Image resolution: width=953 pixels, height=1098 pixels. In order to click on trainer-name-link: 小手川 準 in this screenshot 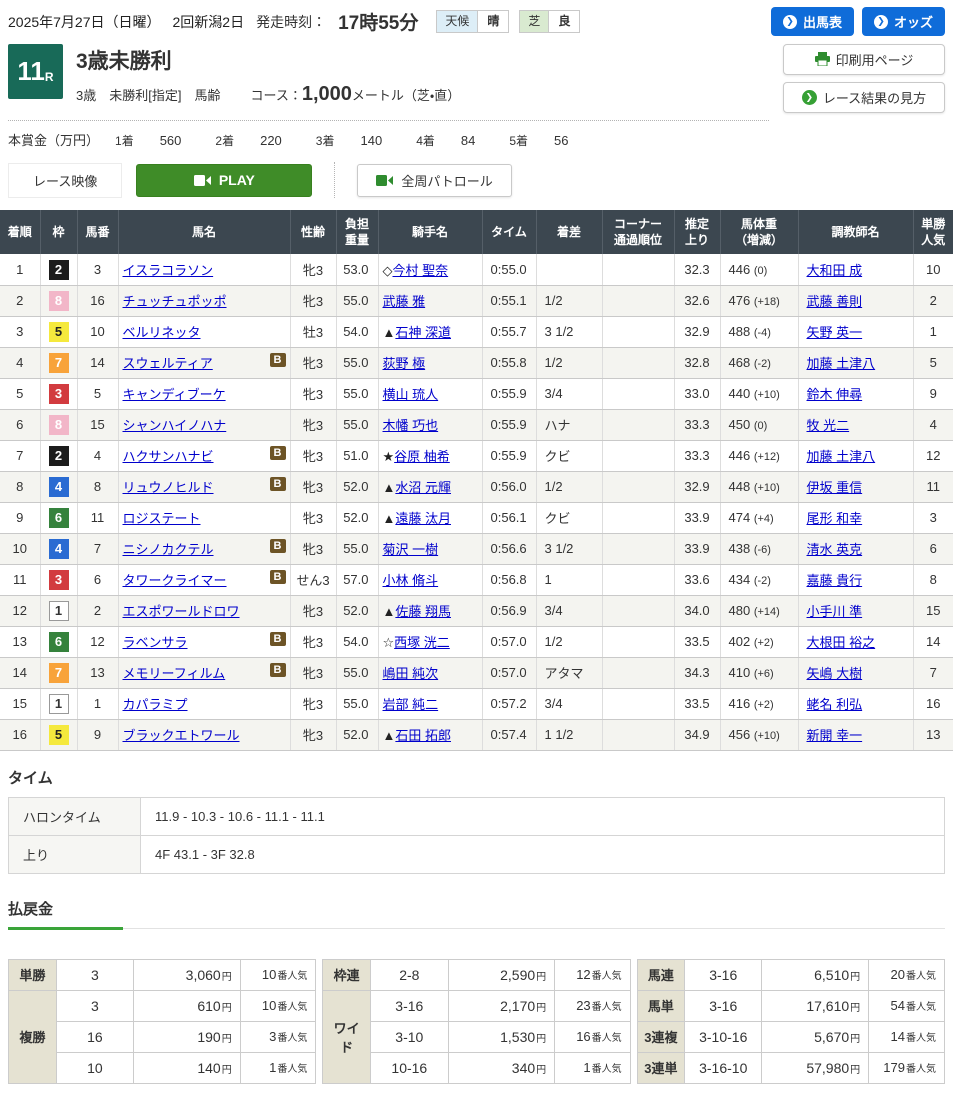, I will do `click(835, 611)`.